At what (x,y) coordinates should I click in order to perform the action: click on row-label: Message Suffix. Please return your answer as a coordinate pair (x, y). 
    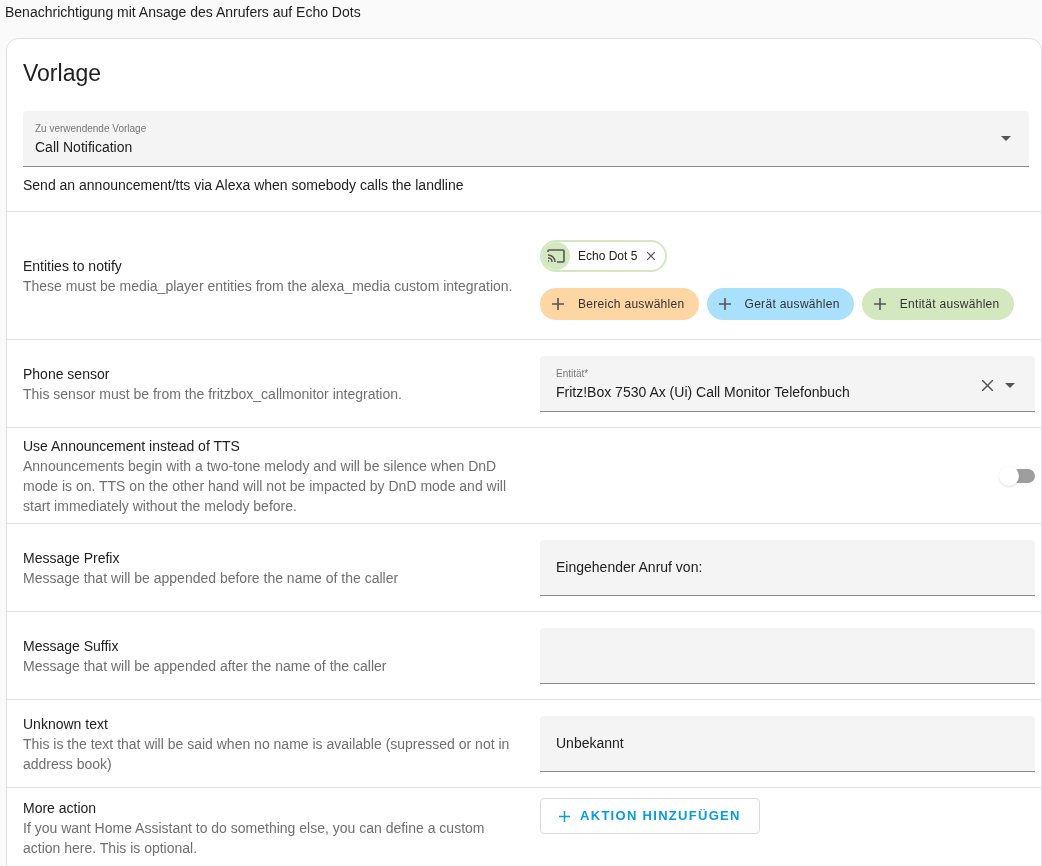
    Looking at the image, I should click on (71, 646).